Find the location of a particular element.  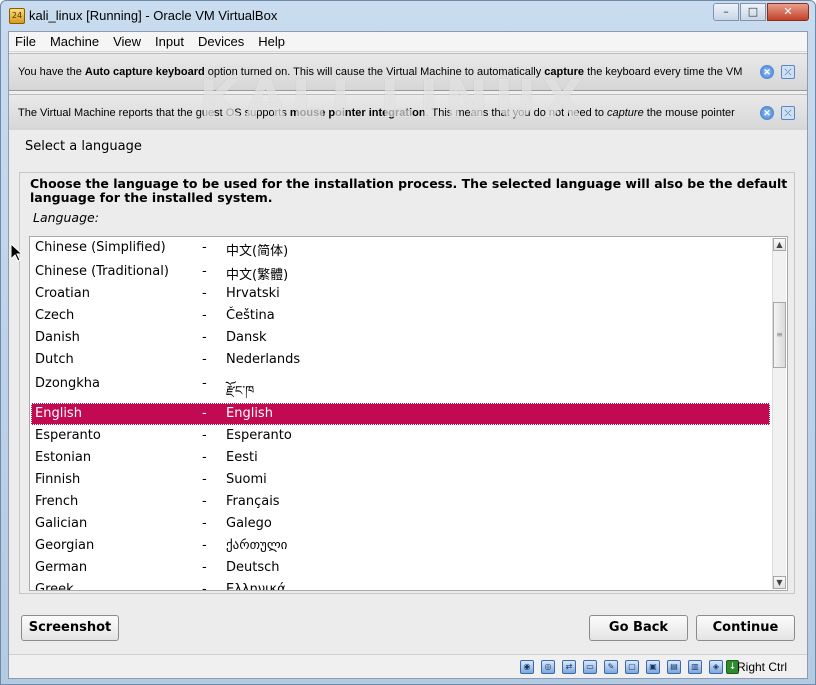

language-native-name: Eesti is located at coordinates (242, 457).